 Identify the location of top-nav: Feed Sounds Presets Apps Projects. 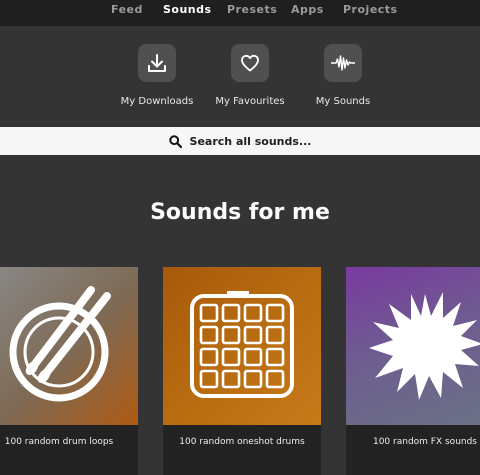
(240, 13).